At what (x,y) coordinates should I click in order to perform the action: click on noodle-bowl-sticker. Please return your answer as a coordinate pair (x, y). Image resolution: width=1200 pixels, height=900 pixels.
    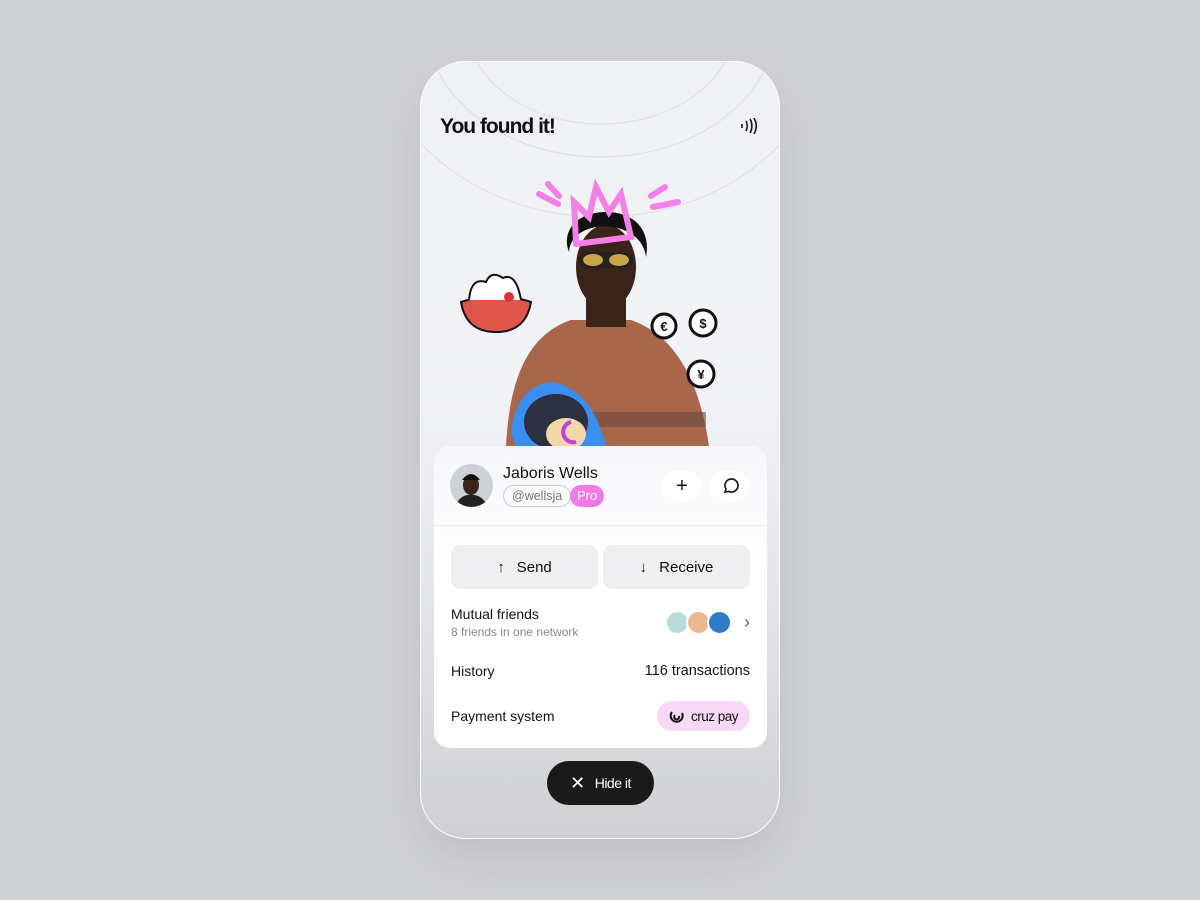
    Looking at the image, I should click on (496, 303).